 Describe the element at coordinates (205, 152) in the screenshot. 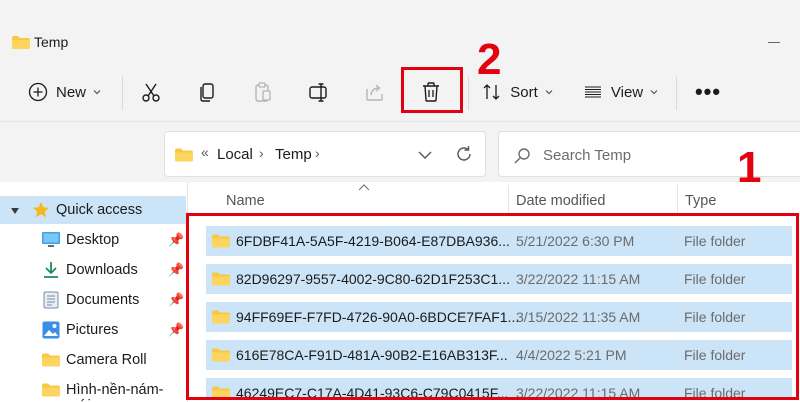

I see `breadcrumb-overflow: «` at that location.